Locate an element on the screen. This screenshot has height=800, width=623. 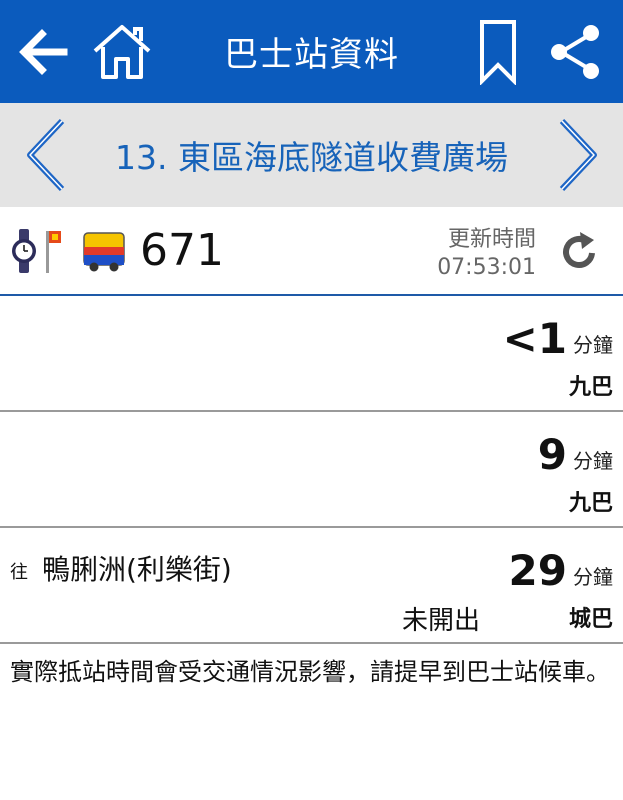
eta-minutes: 29 is located at coordinates (537, 570).